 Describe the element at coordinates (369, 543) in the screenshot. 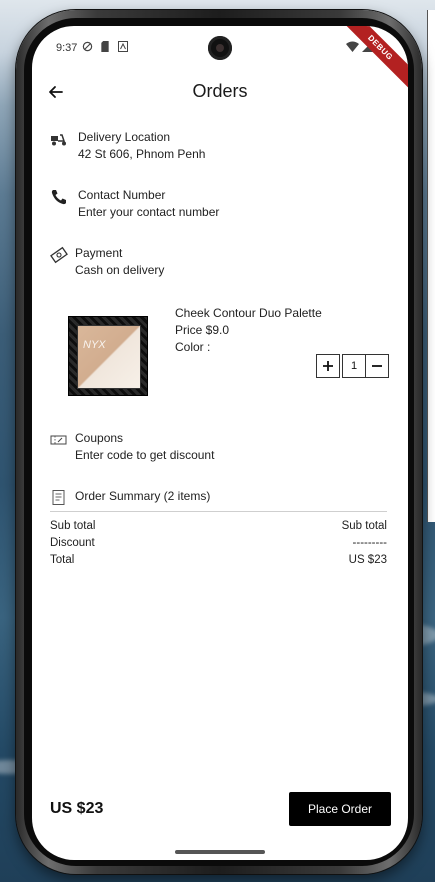

I see `summary-value: ---------` at that location.